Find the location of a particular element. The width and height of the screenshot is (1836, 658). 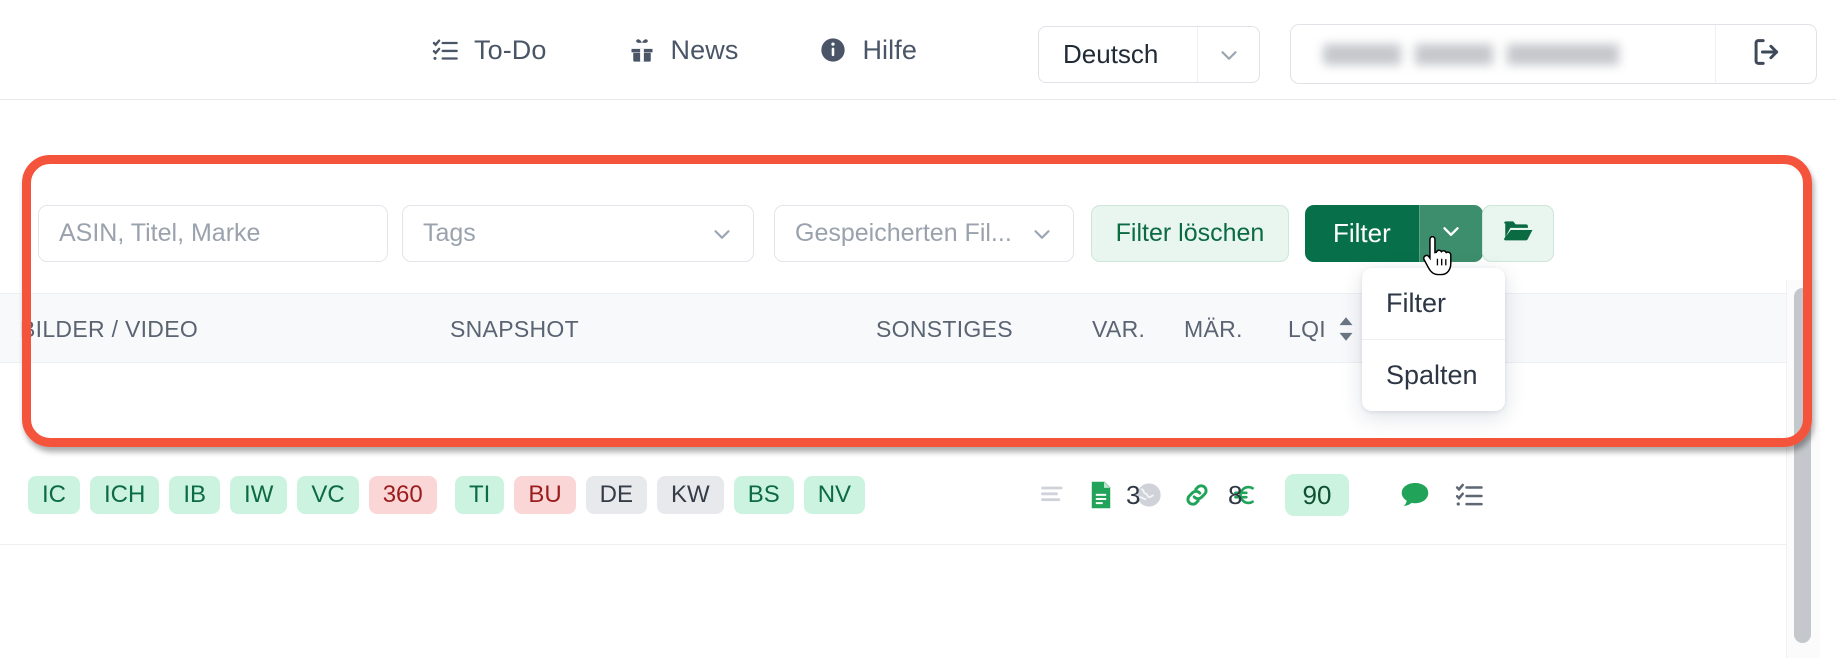

document-icon is located at coordinates (1101, 495).